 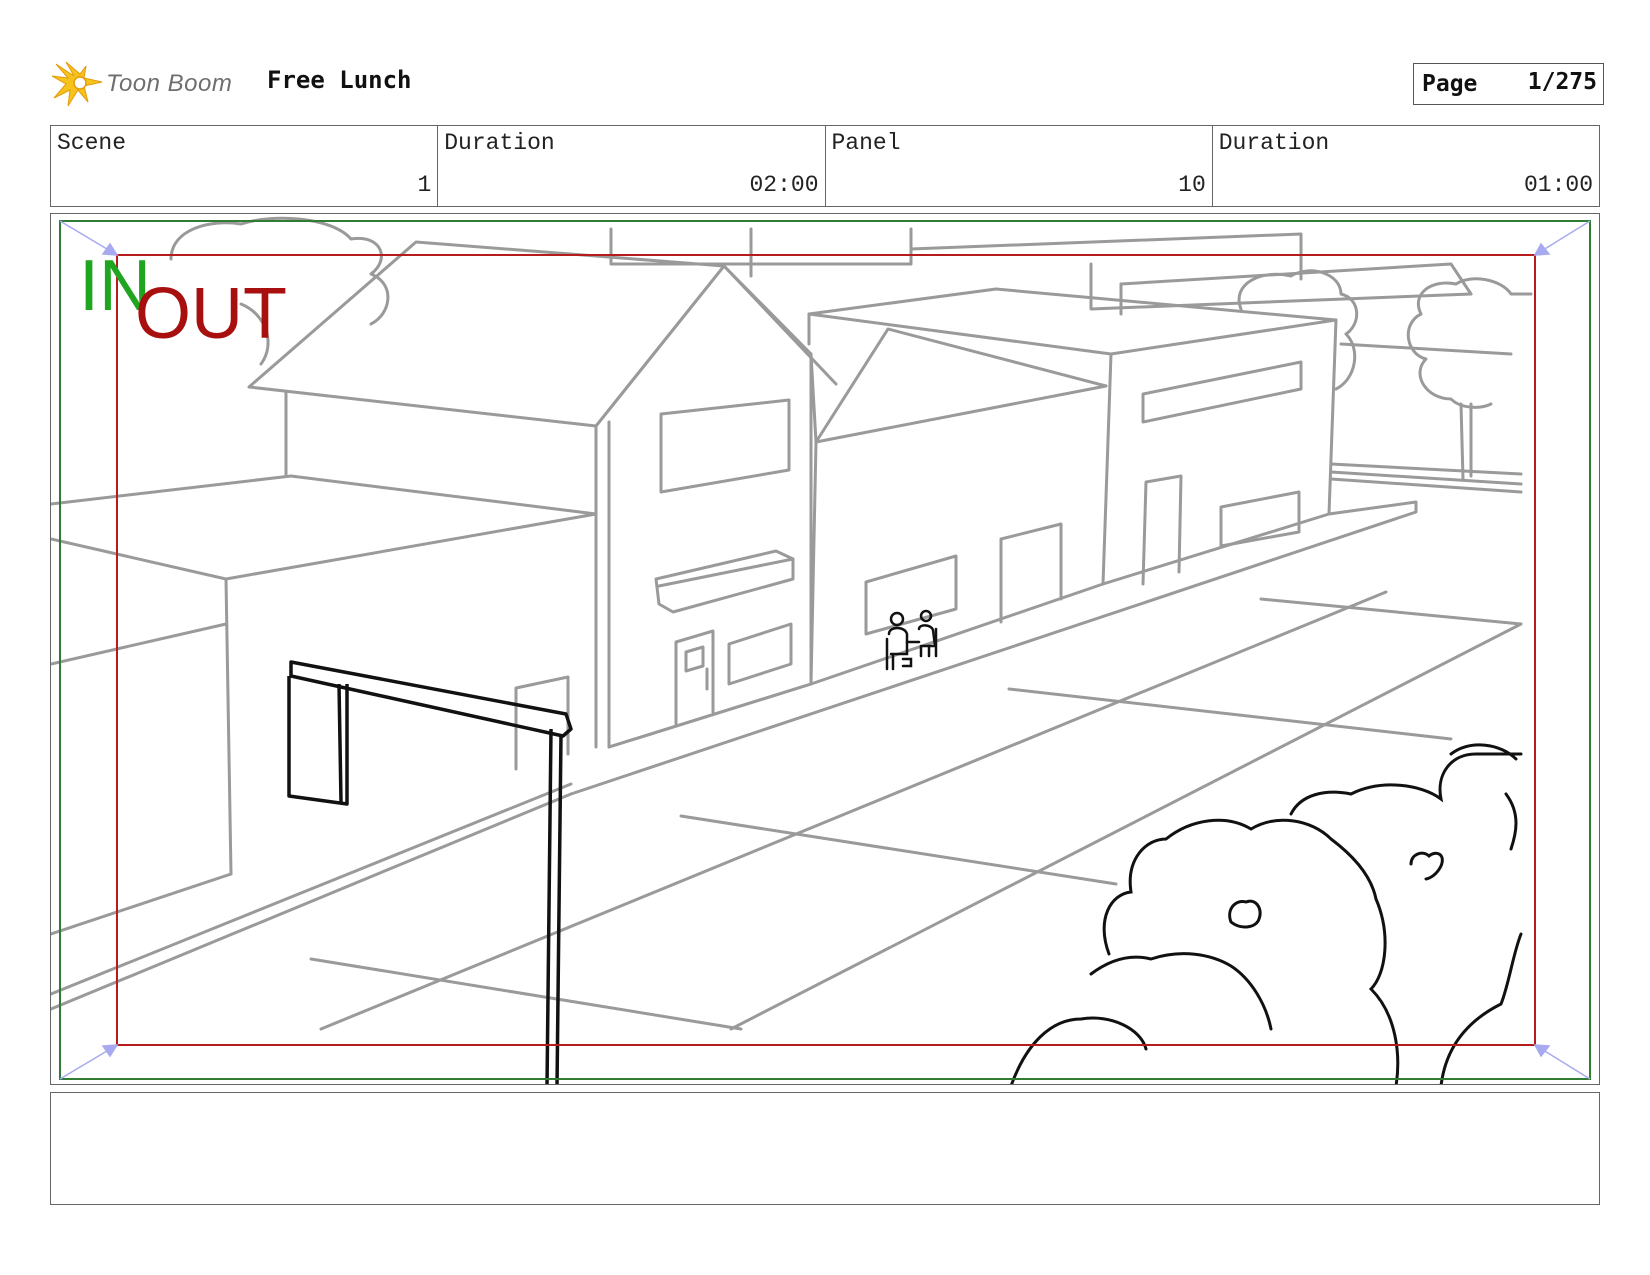 I want to click on scene-duration-cell: Duration 02:00, so click(x=632, y=166).